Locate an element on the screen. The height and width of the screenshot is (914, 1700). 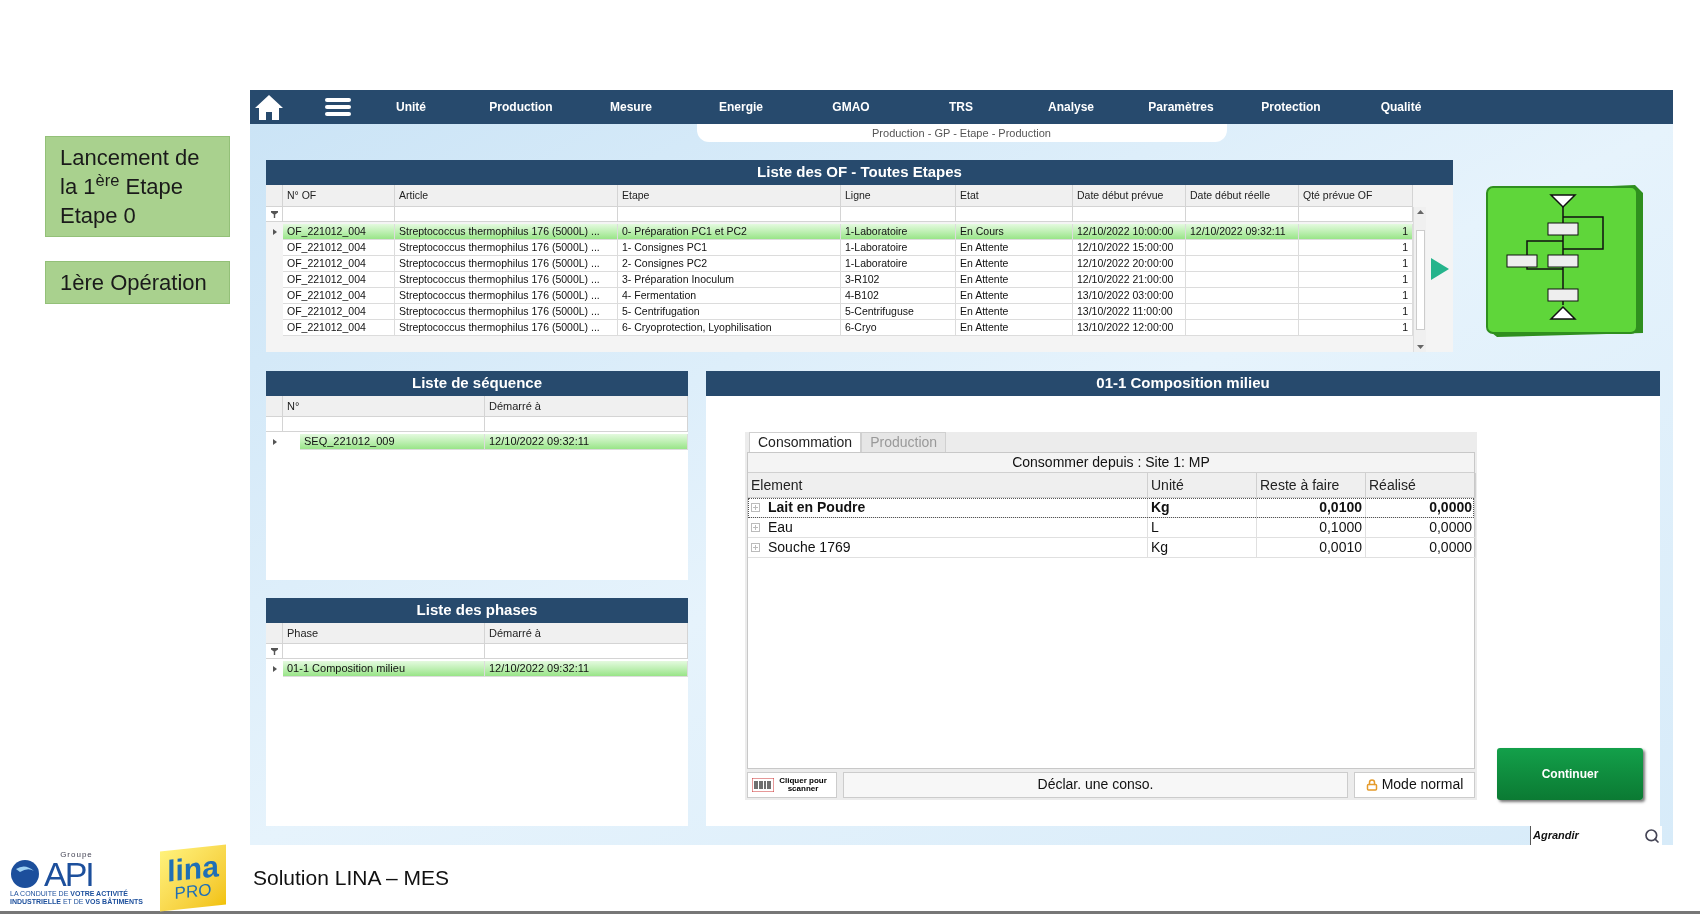
table-row: OF_221012_004 Streptococcus thermophilus 176 (5000L) ... 5- Centrifugation 5-Centrifuguse En Attente 13/10/2022 11:00:00 1 is located at coordinates (848, 312).